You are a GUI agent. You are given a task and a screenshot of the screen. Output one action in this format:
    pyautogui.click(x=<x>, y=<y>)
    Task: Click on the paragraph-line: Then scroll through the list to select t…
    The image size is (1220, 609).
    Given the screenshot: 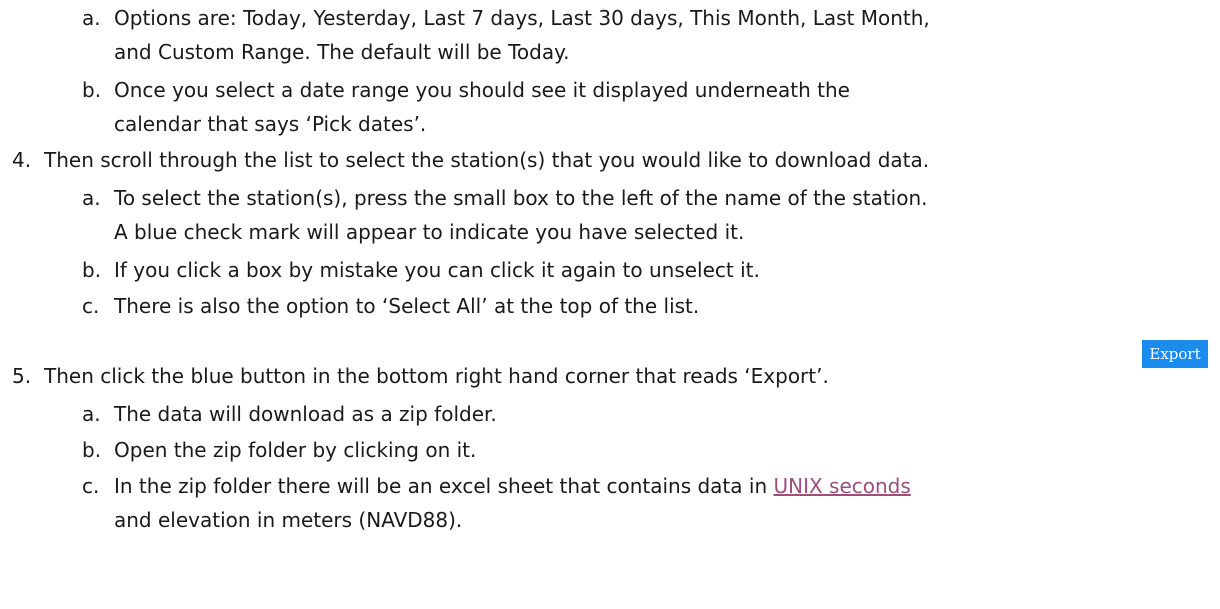 What is the action you would take?
    pyautogui.click(x=487, y=160)
    